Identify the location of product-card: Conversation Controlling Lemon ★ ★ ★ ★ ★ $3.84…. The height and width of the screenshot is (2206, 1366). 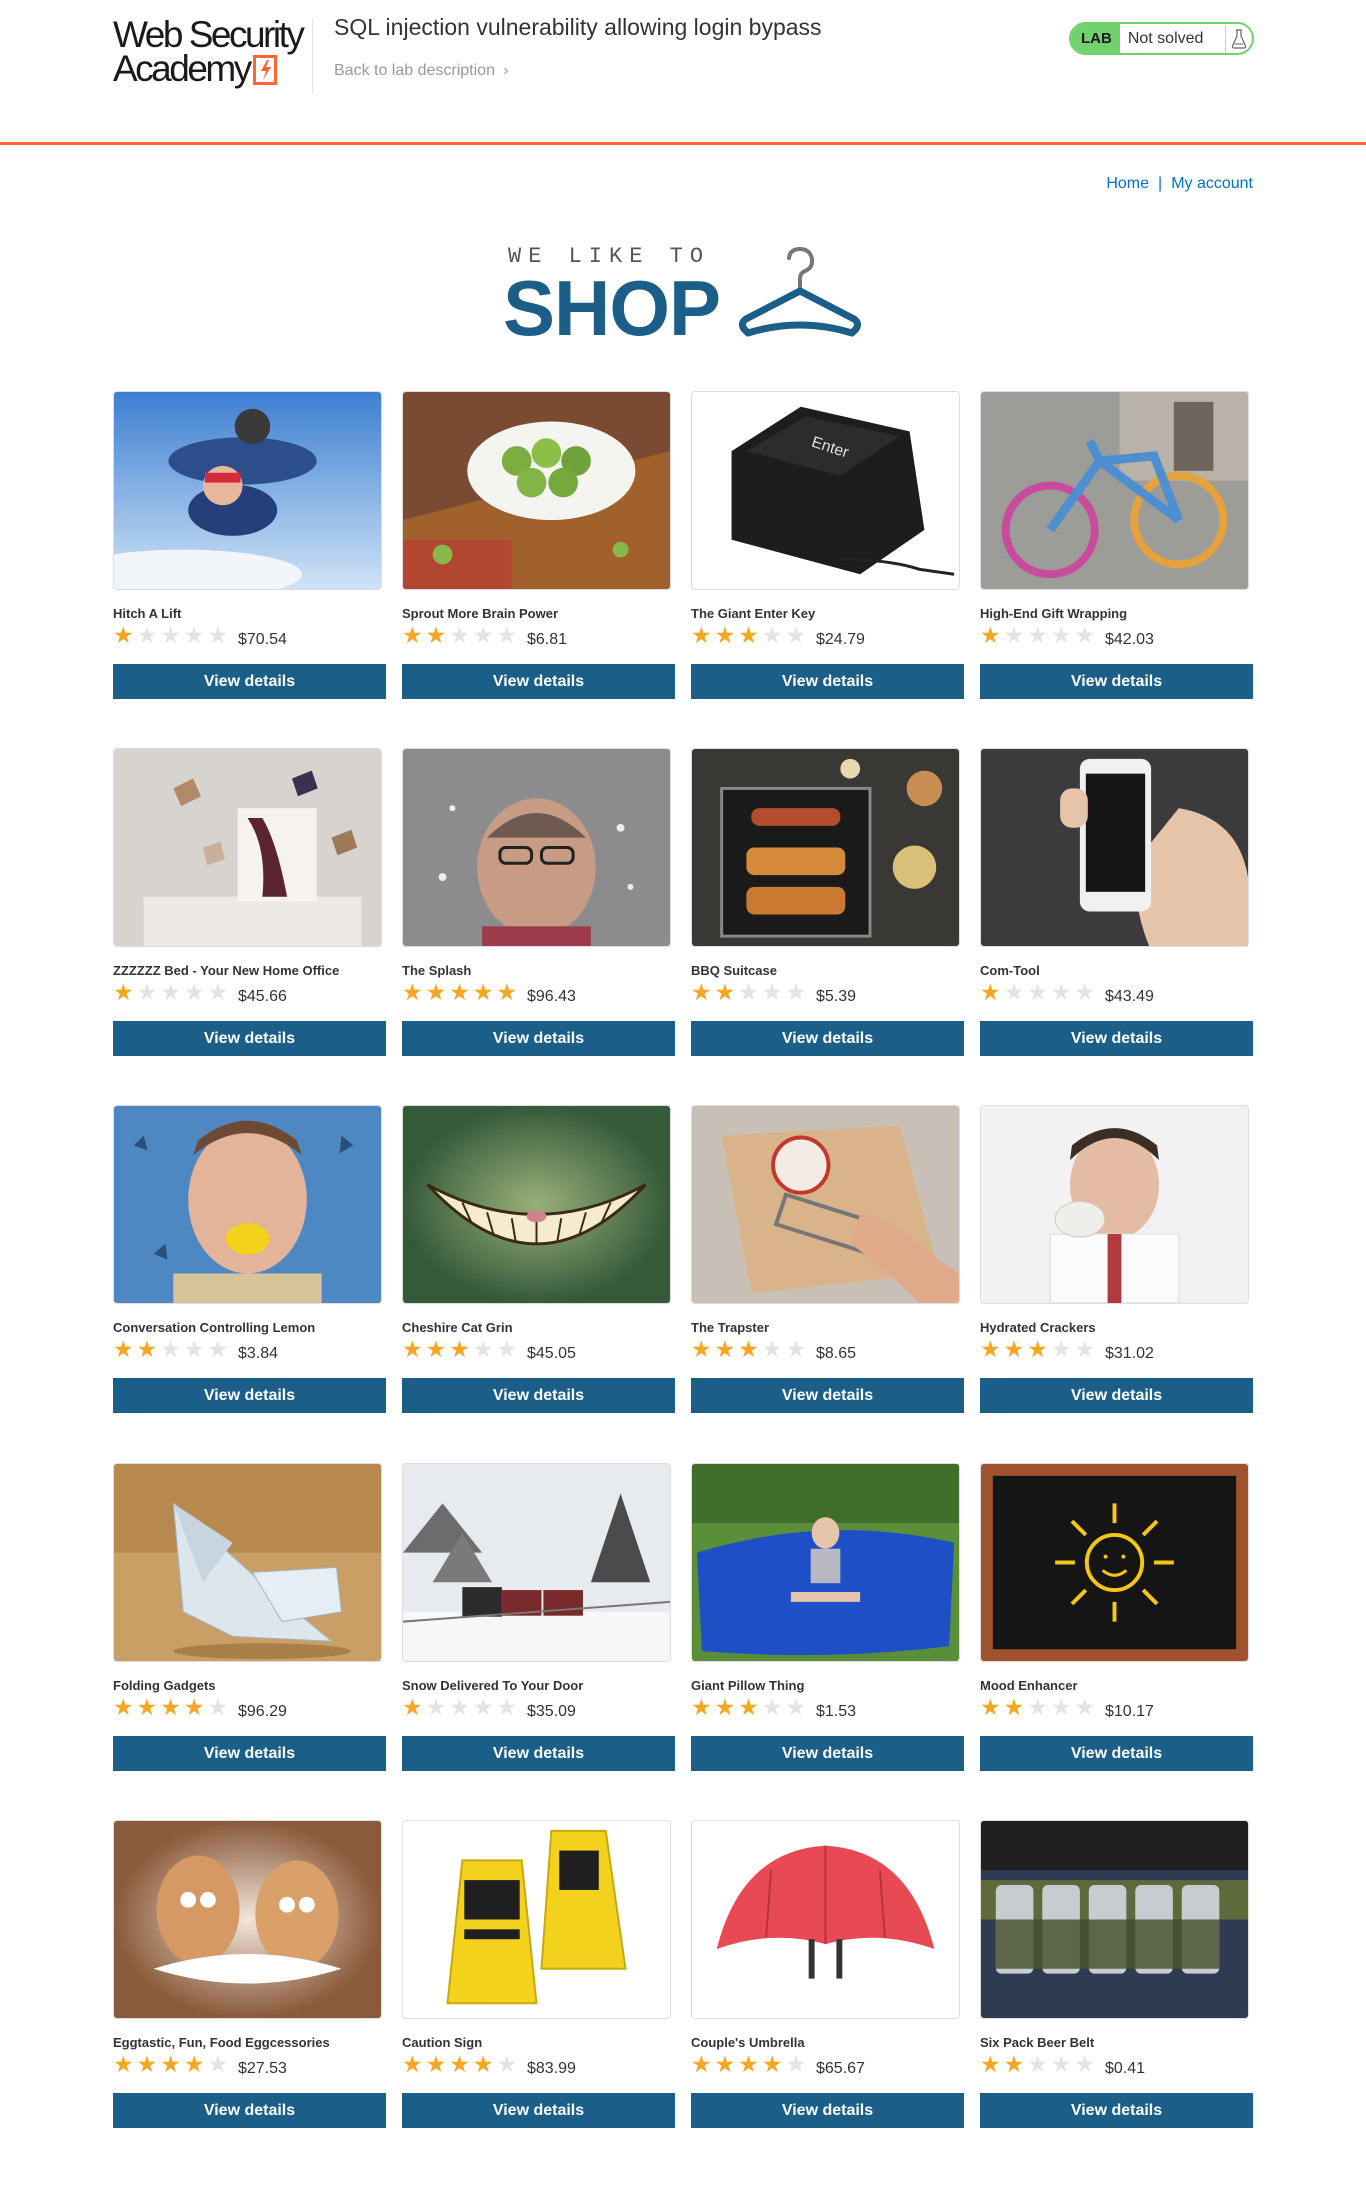
(249, 1260).